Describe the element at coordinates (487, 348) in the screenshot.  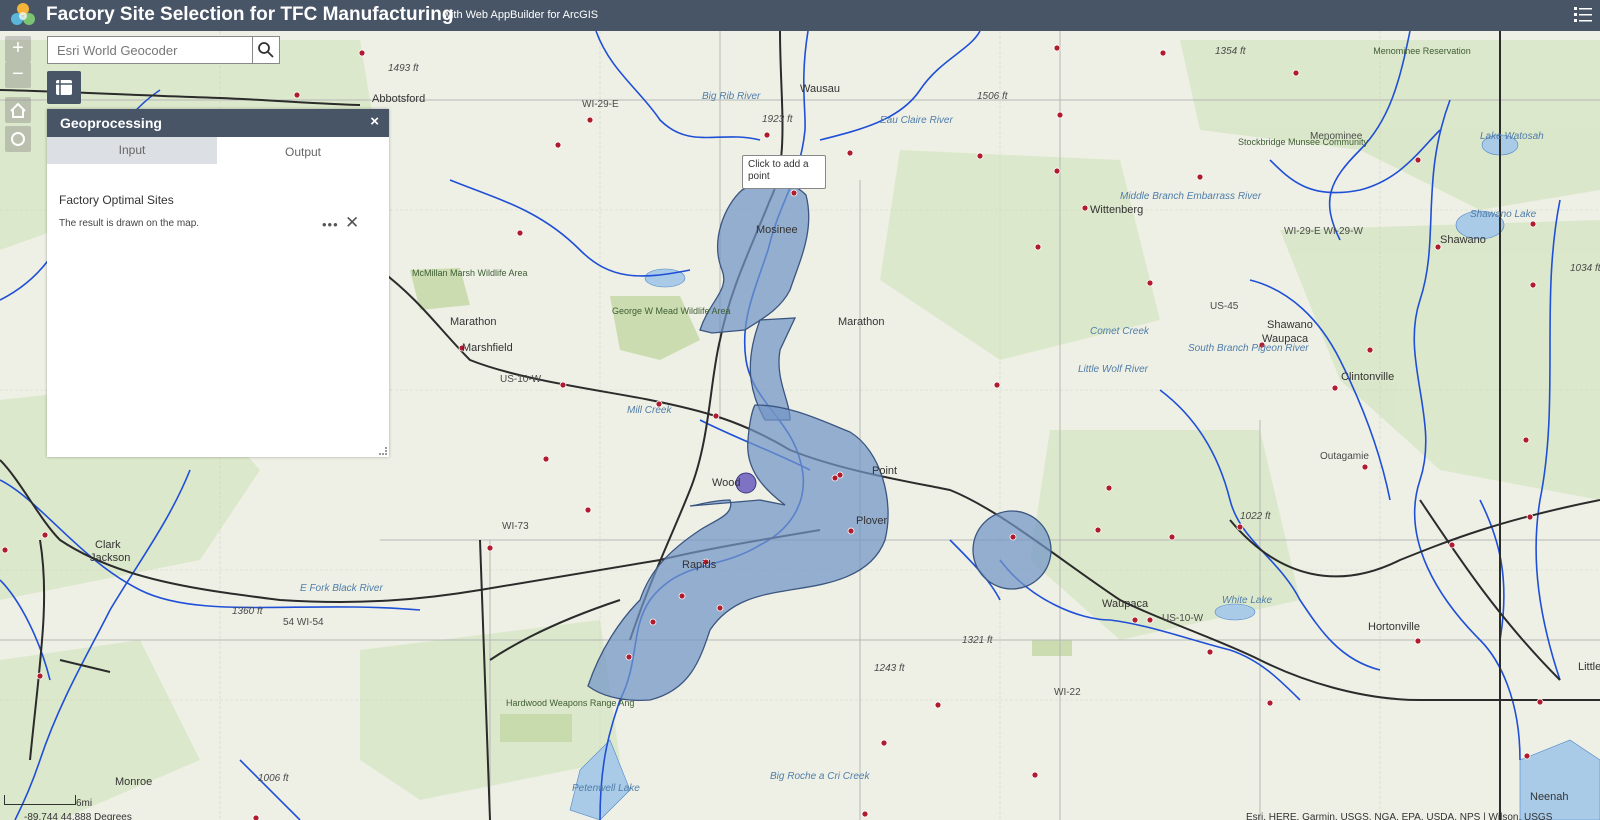
I see `city-label: Marshfield` at that location.